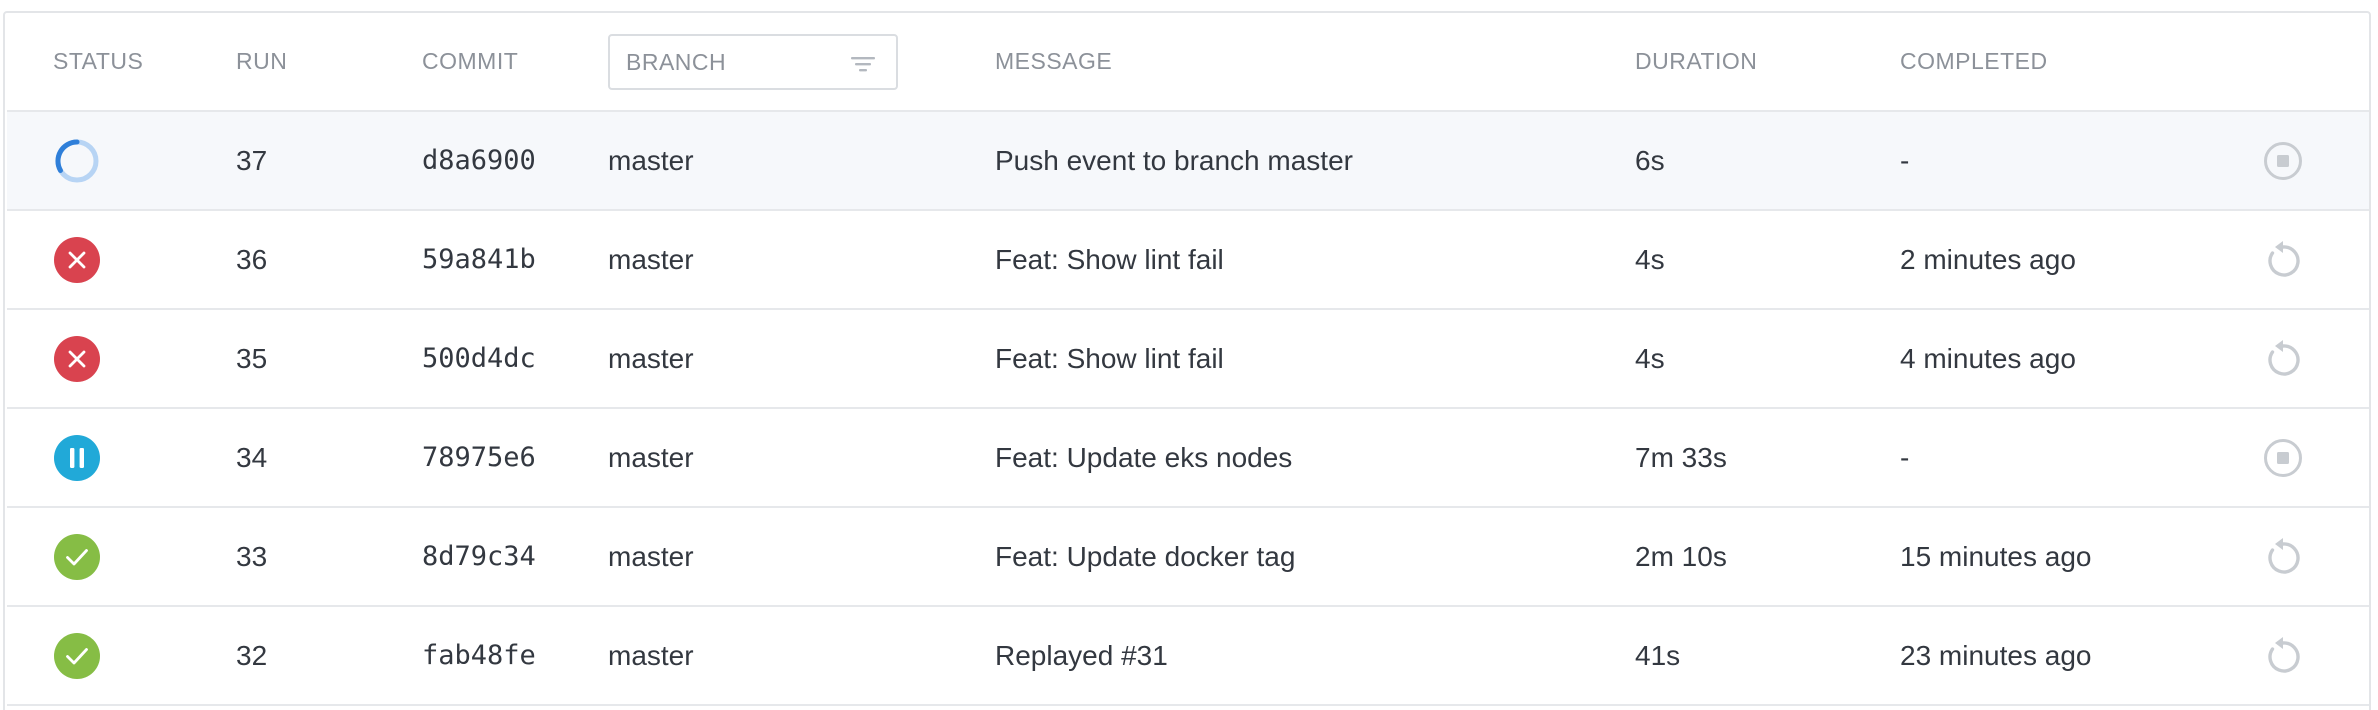 Image resolution: width=2378 pixels, height=710 pixels. What do you see at coordinates (1658, 655) in the screenshot?
I see `run-duration: 41s` at bounding box center [1658, 655].